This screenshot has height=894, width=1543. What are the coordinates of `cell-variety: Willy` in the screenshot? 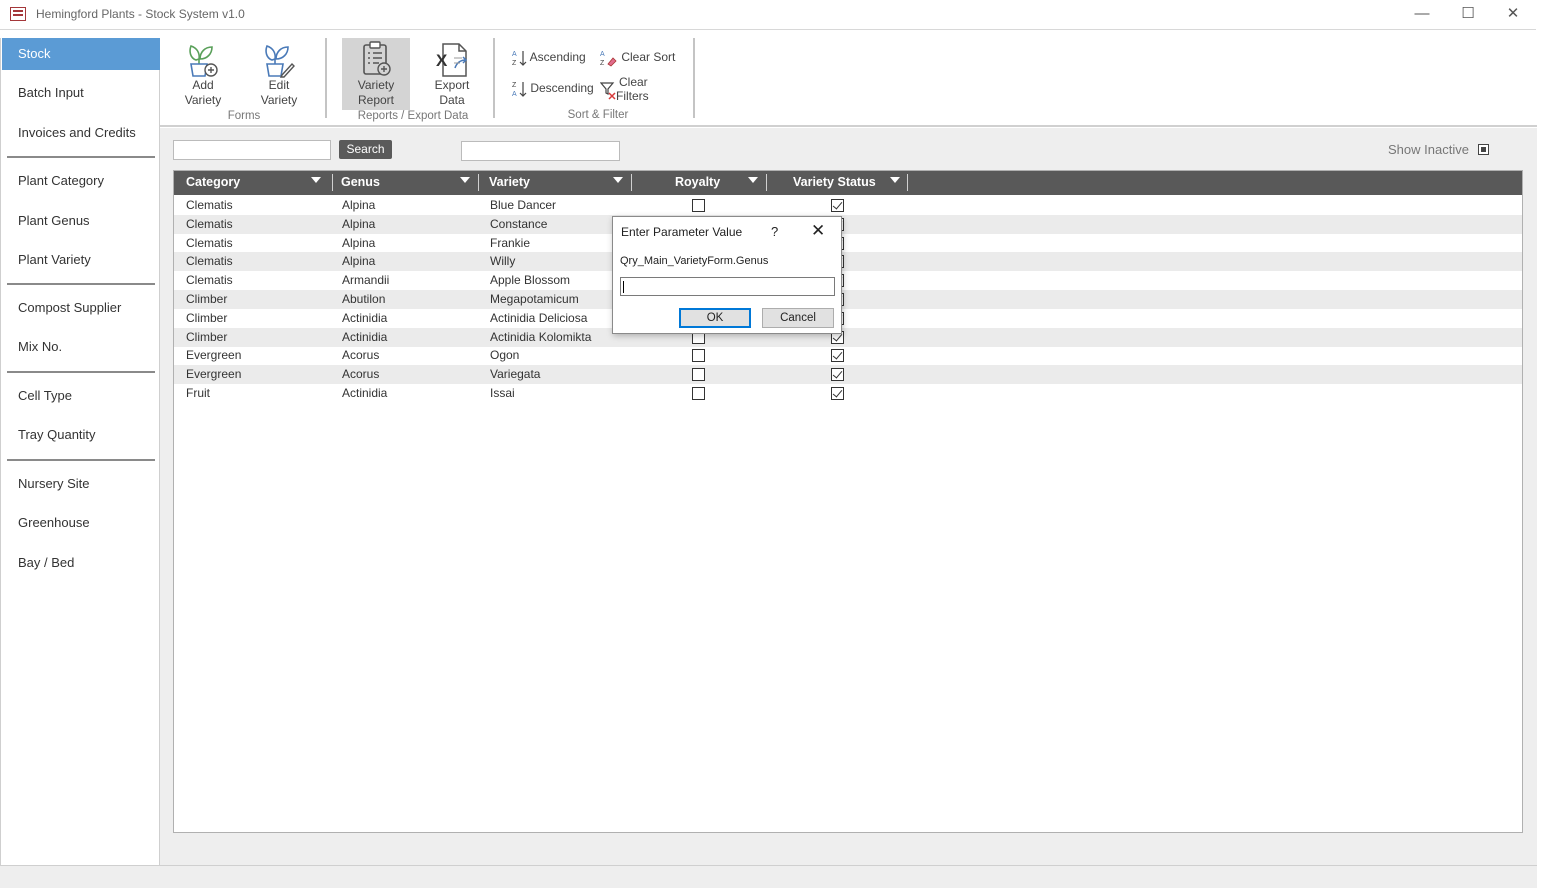 It's located at (502, 261).